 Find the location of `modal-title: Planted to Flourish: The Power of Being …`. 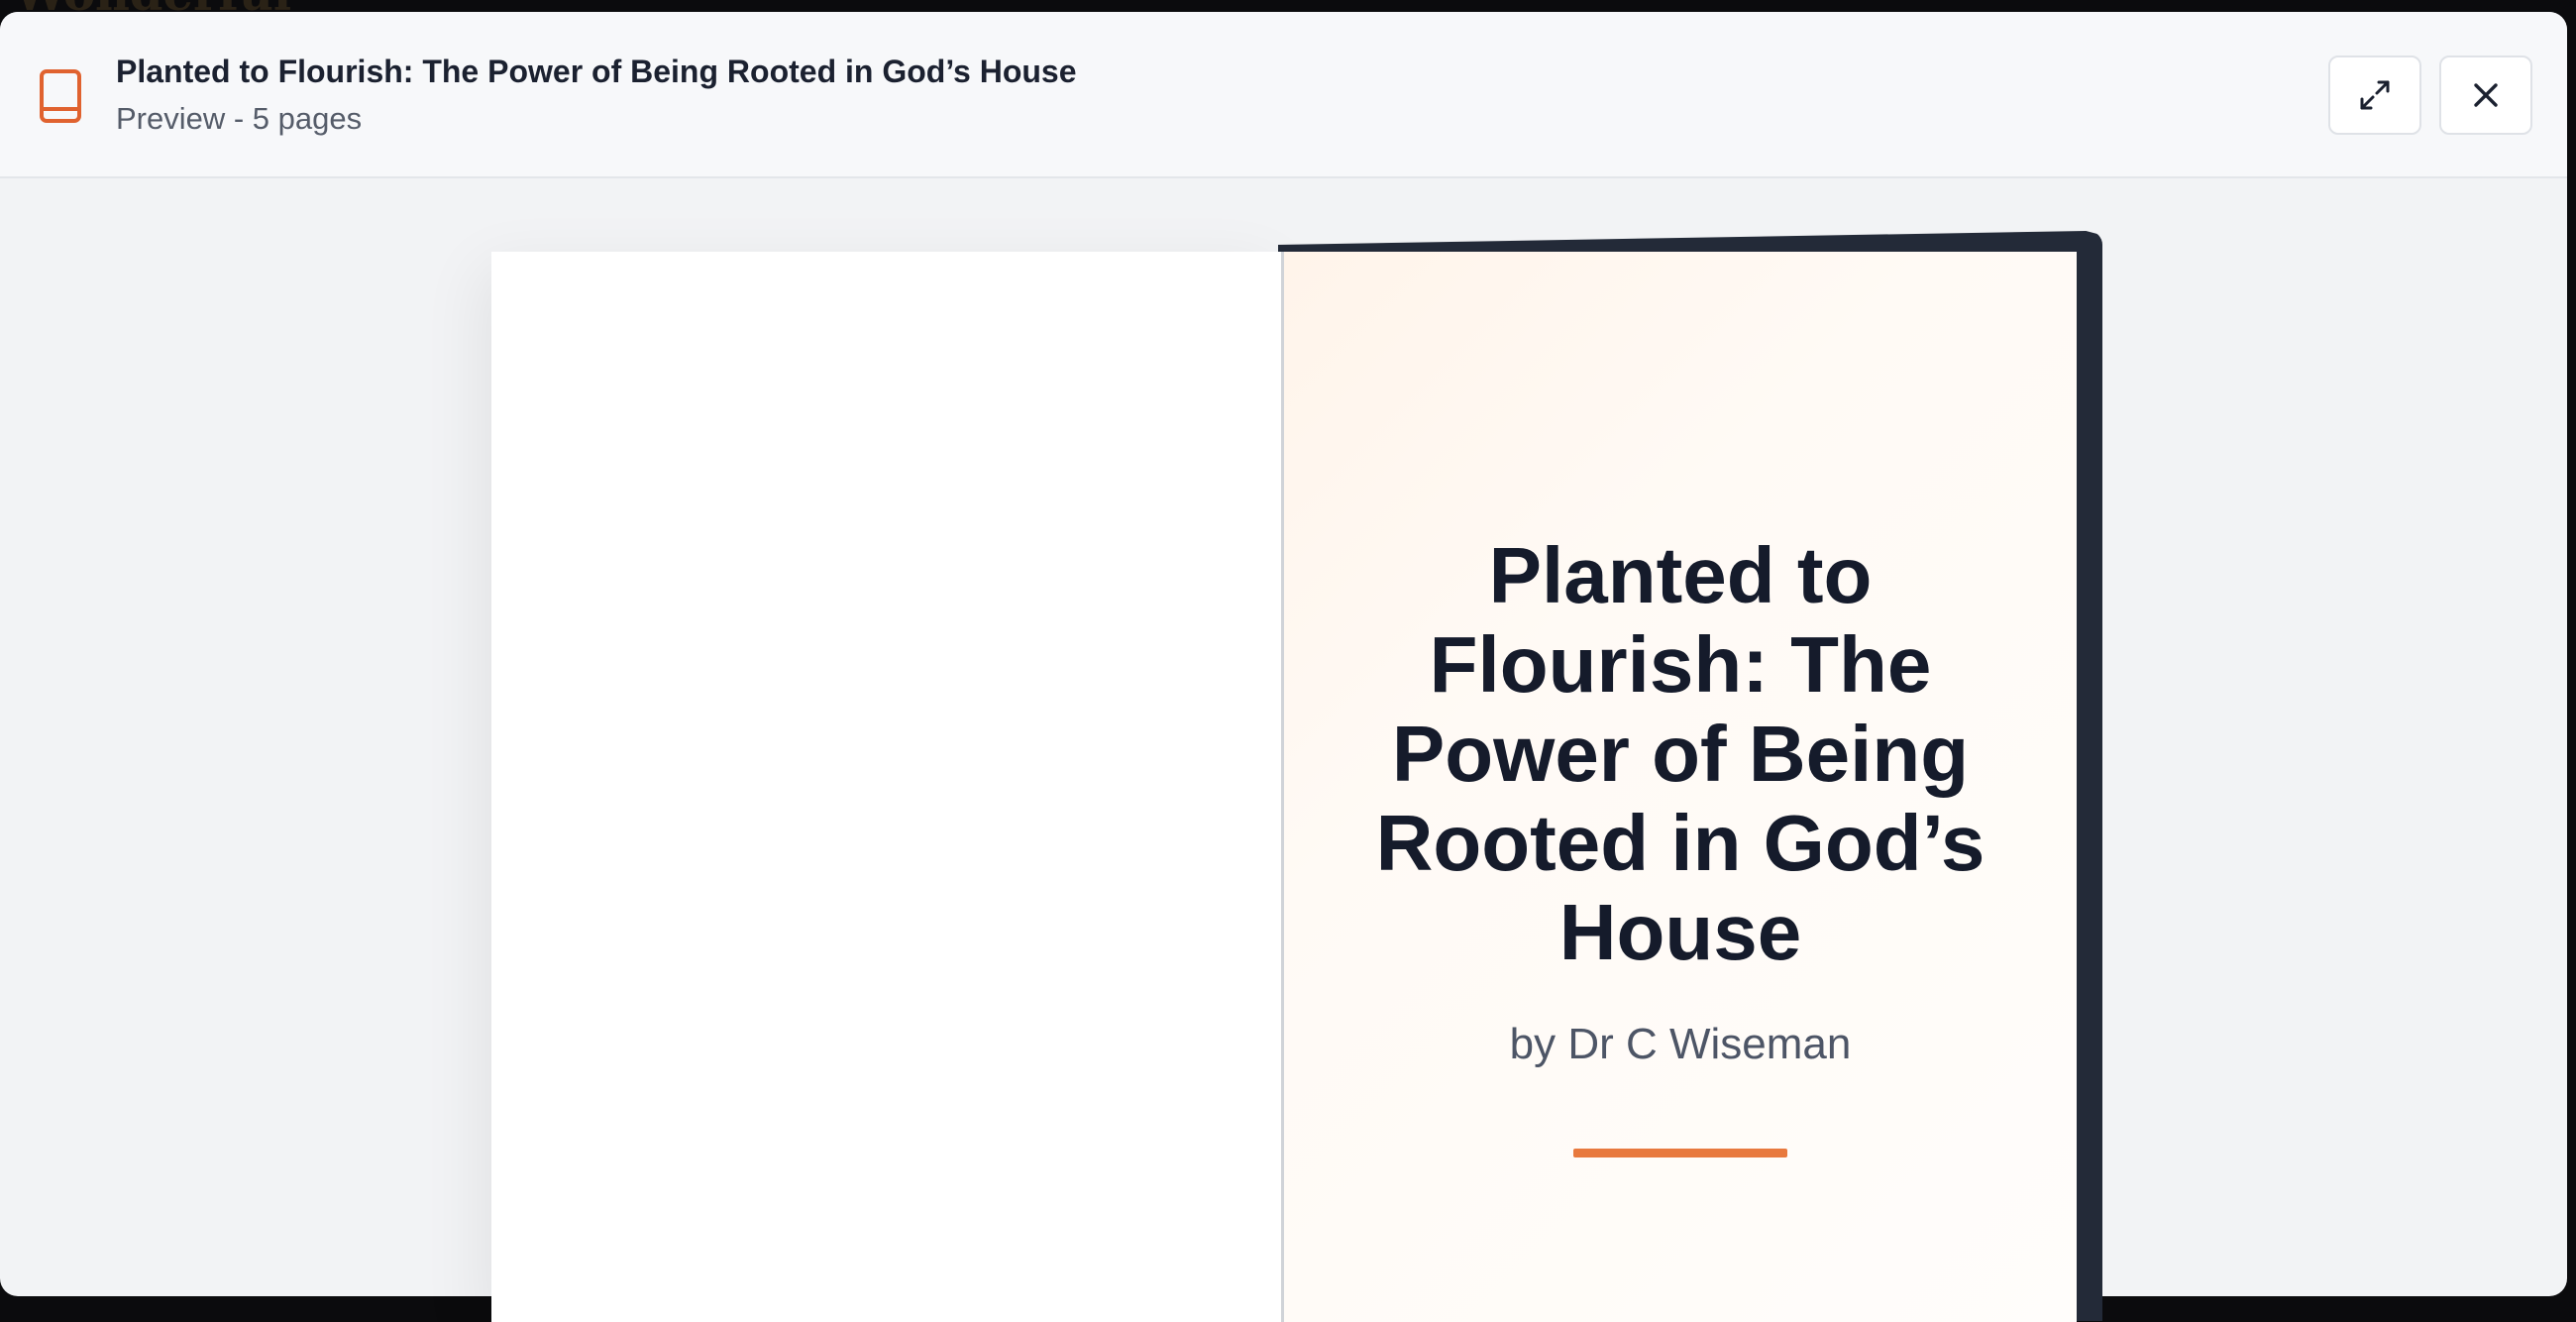

modal-title: Planted to Flourish: The Power of Being … is located at coordinates (596, 71).